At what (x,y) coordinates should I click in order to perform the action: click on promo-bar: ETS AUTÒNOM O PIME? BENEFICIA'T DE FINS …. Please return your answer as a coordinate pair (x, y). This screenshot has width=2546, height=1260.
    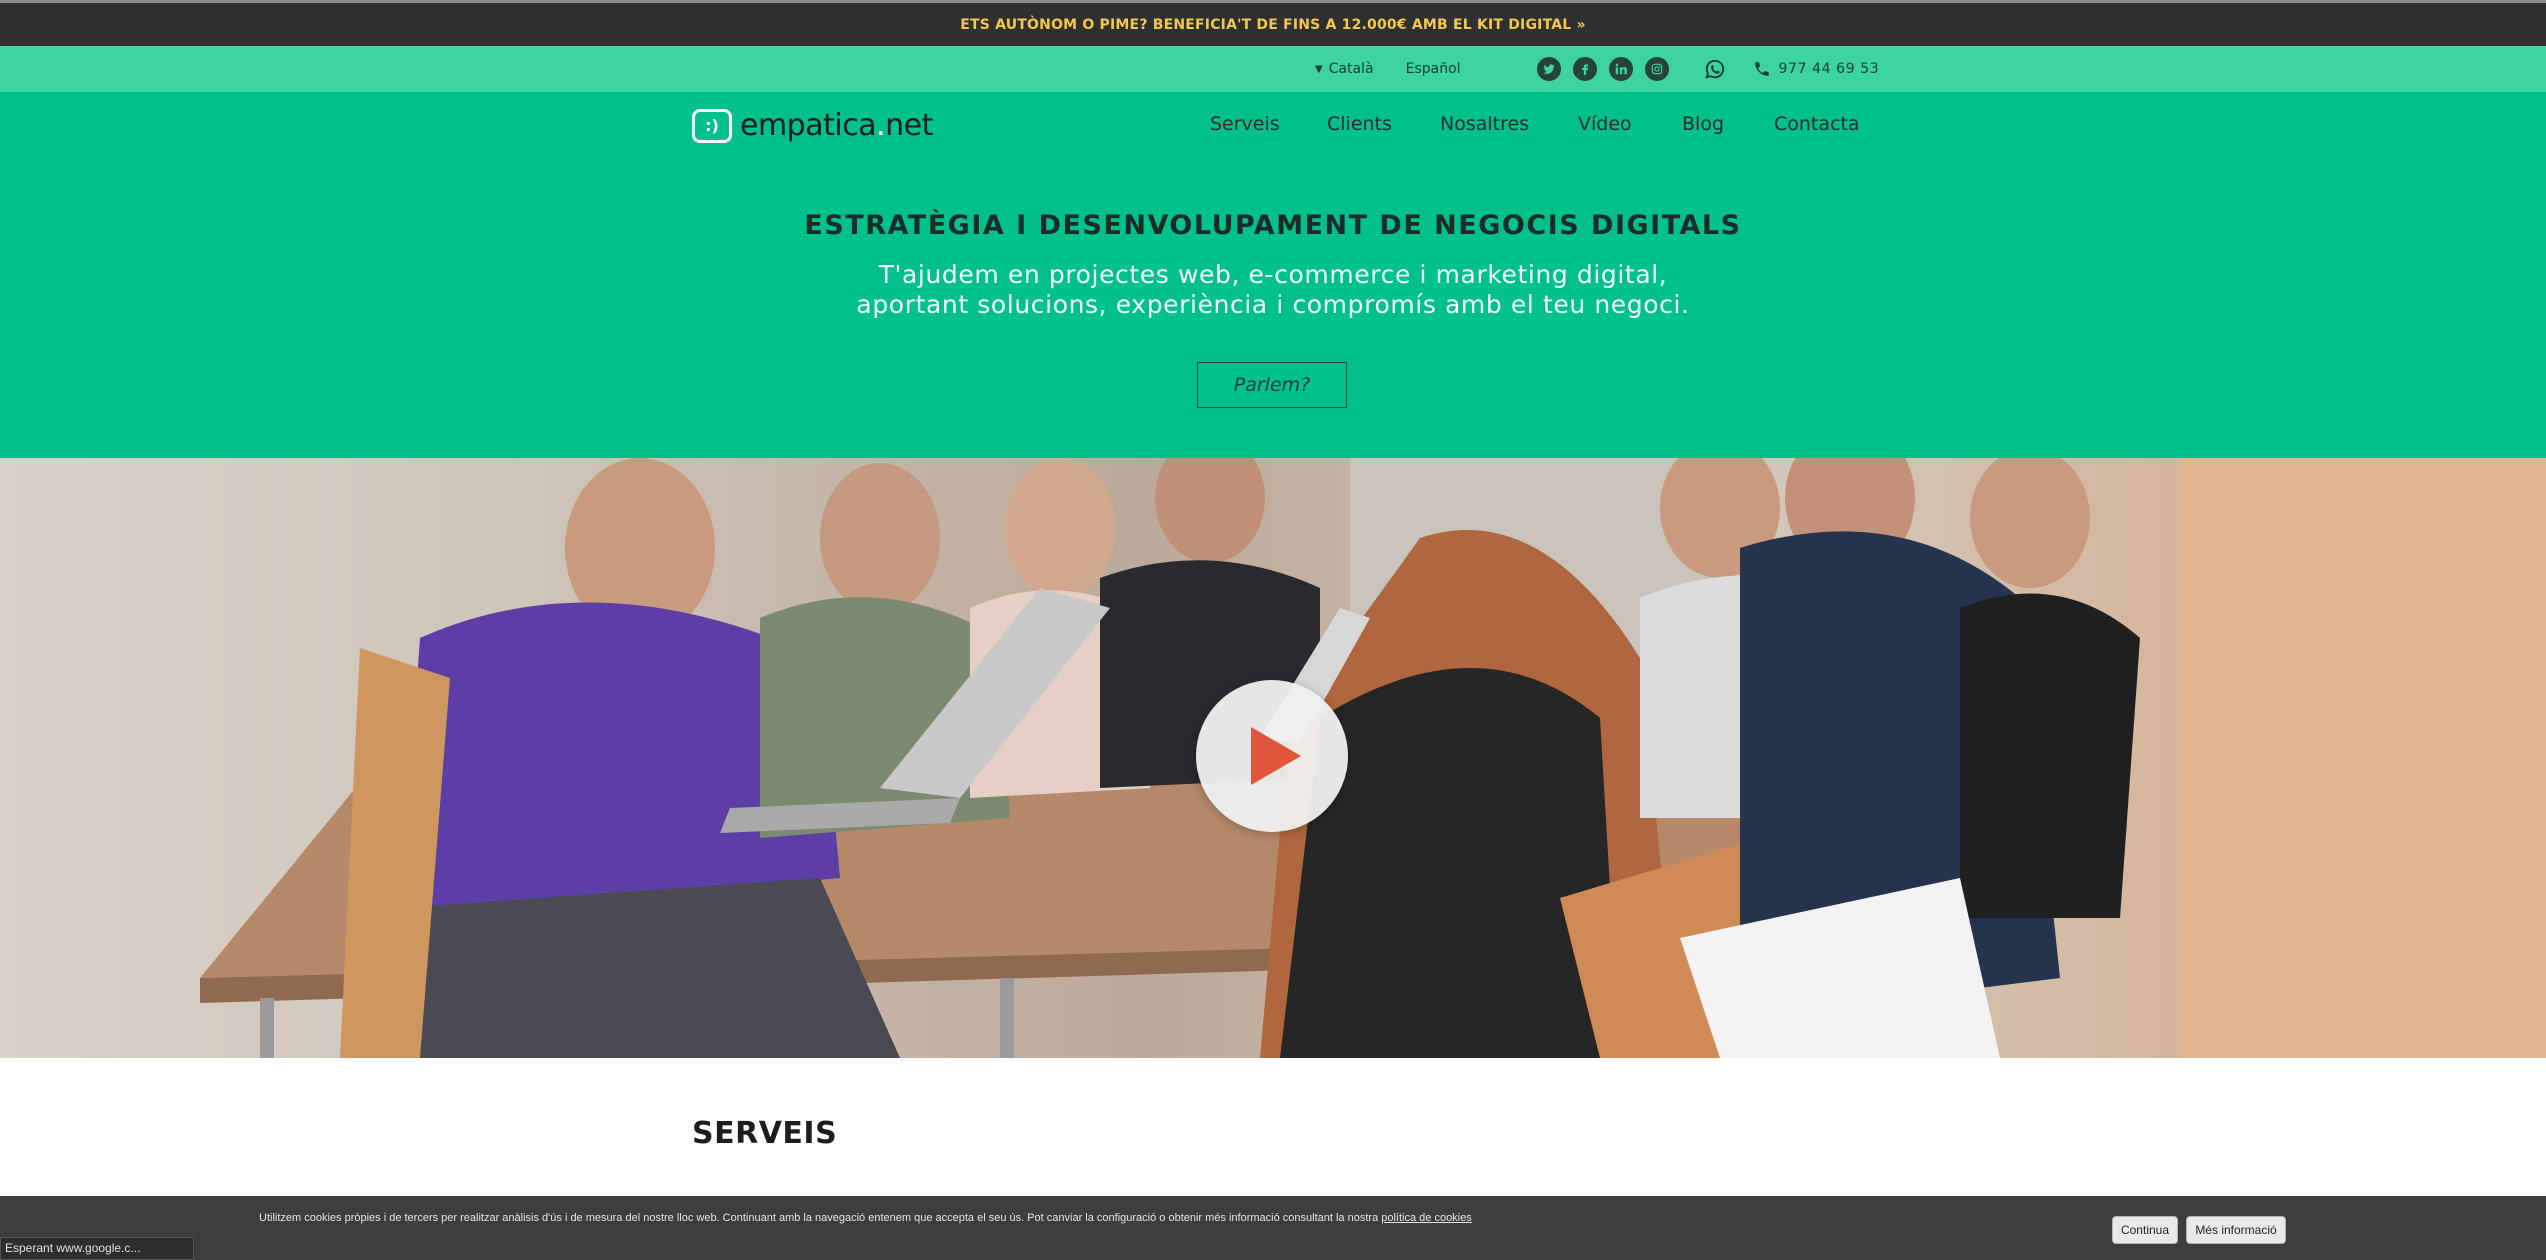
    Looking at the image, I should click on (1273, 23).